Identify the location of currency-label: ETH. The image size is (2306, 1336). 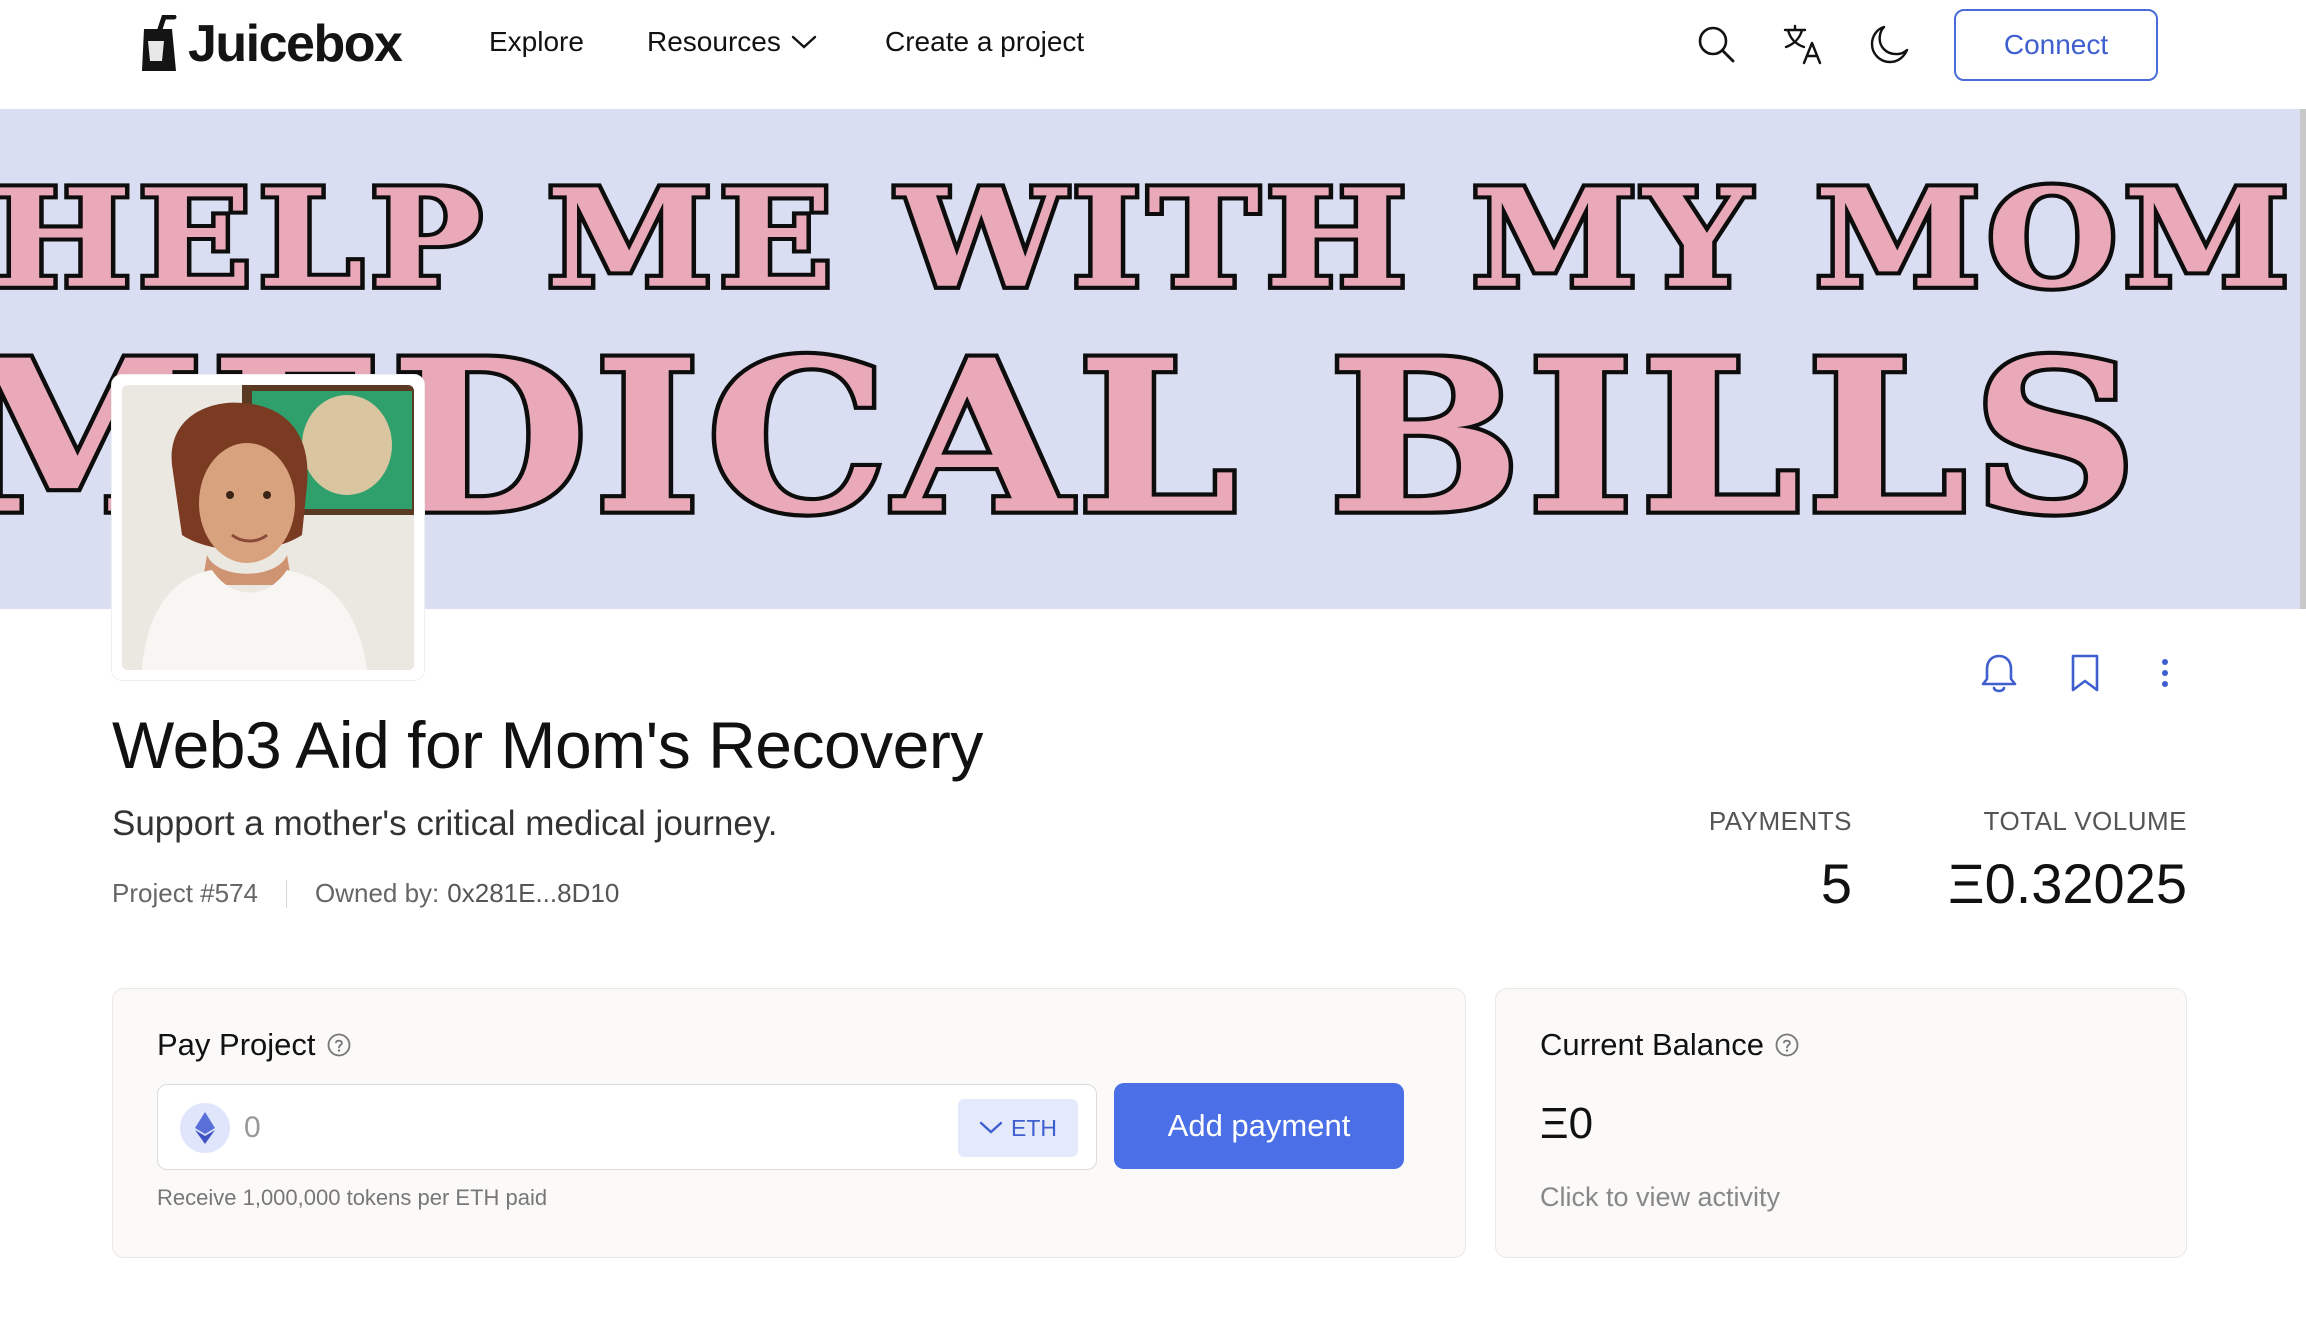
(1034, 1127).